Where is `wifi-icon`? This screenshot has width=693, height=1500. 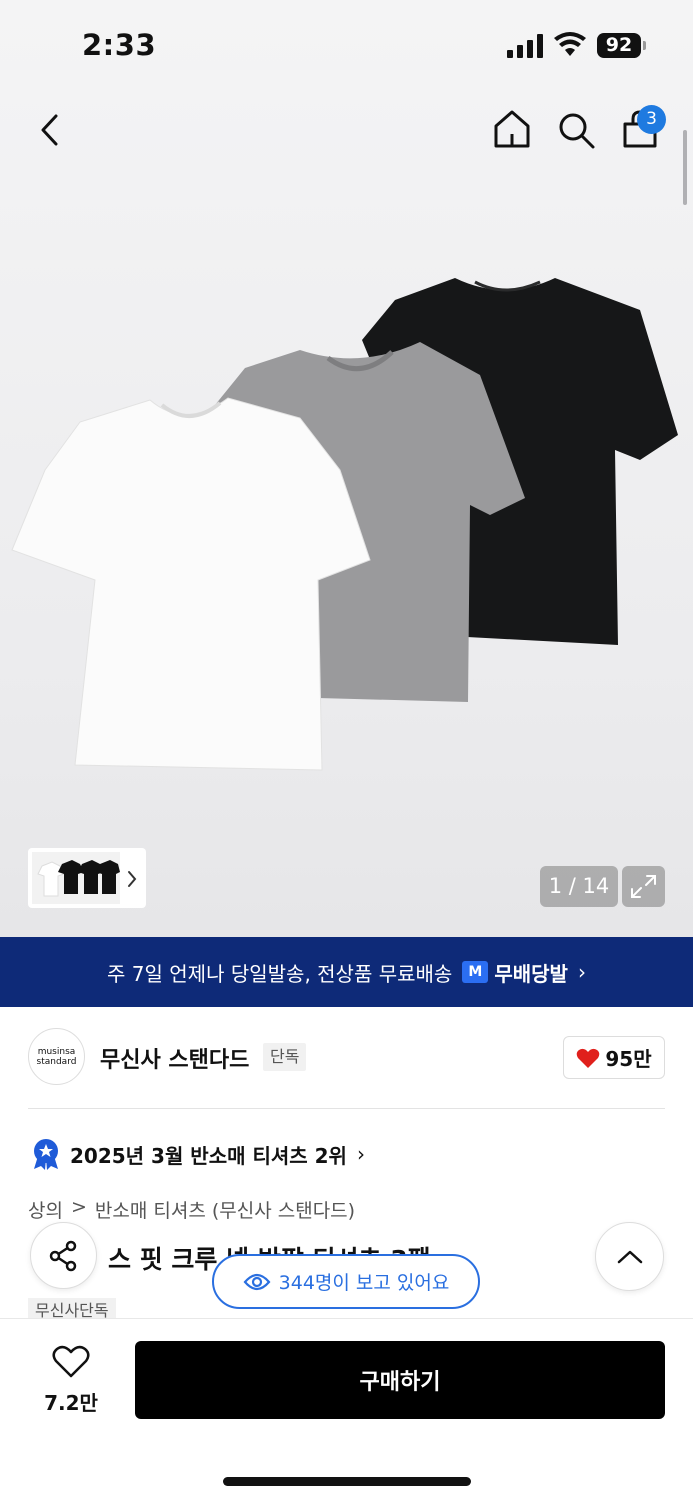
wifi-icon is located at coordinates (570, 44).